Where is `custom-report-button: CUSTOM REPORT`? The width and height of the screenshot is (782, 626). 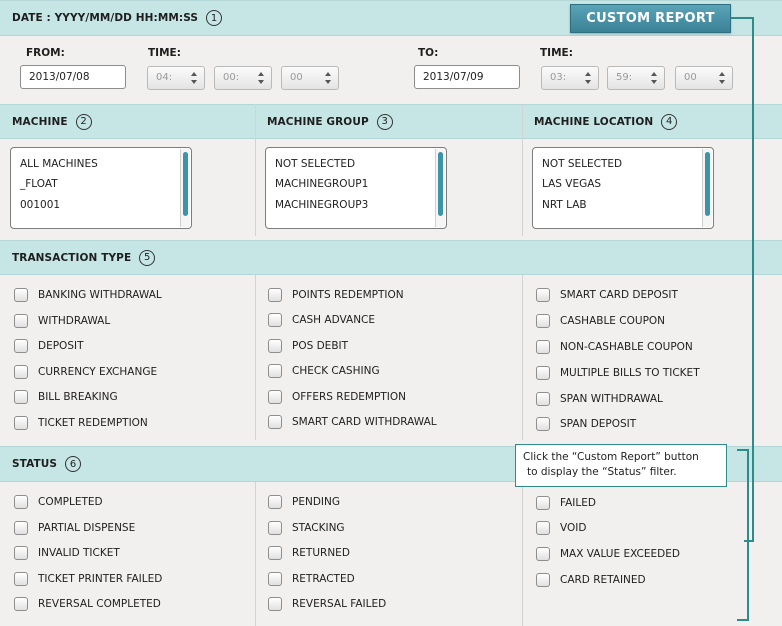
custom-report-button: CUSTOM REPORT is located at coordinates (650, 18).